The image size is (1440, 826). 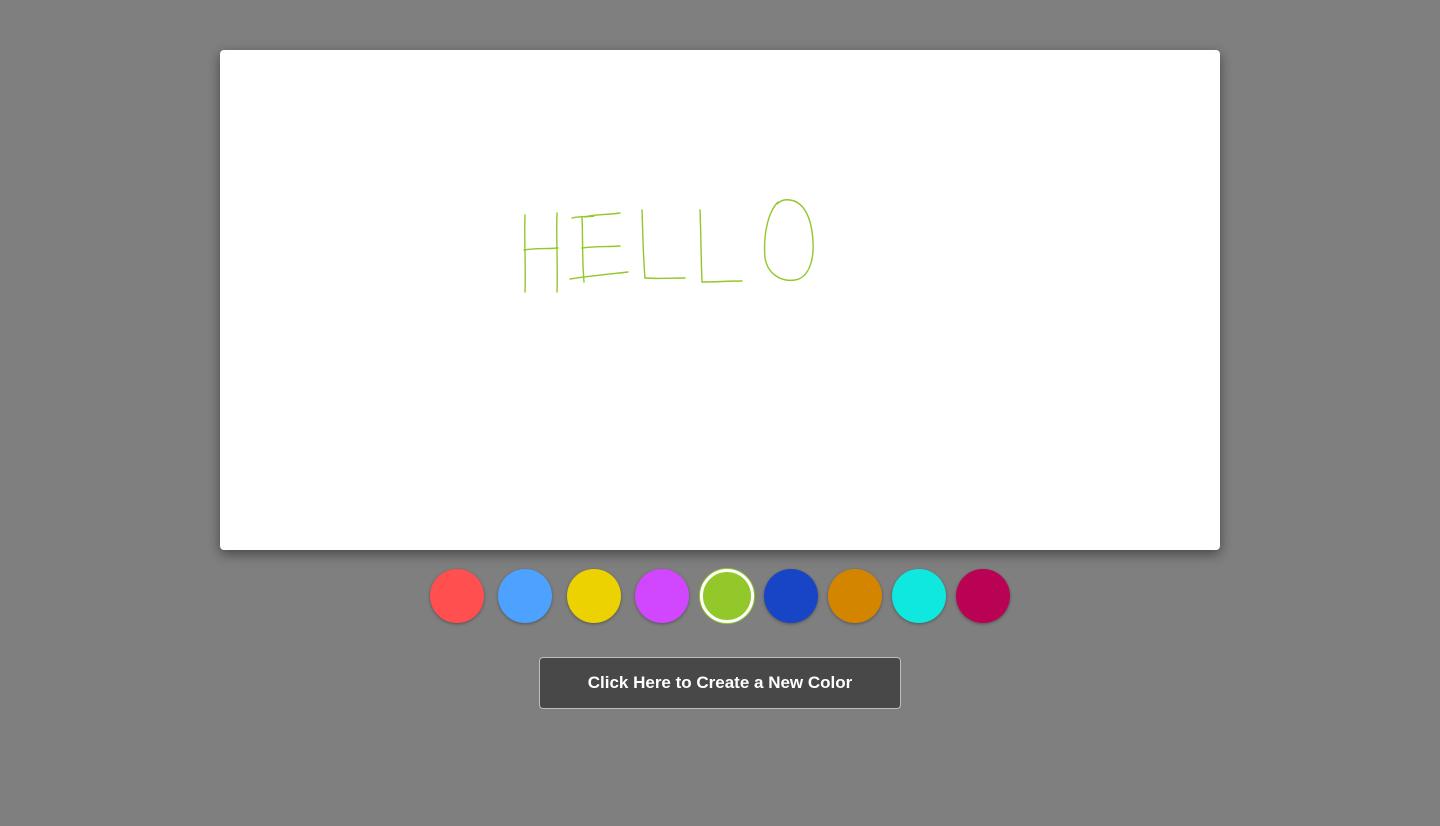 What do you see at coordinates (668, 246) in the screenshot?
I see `hello-sketch` at bounding box center [668, 246].